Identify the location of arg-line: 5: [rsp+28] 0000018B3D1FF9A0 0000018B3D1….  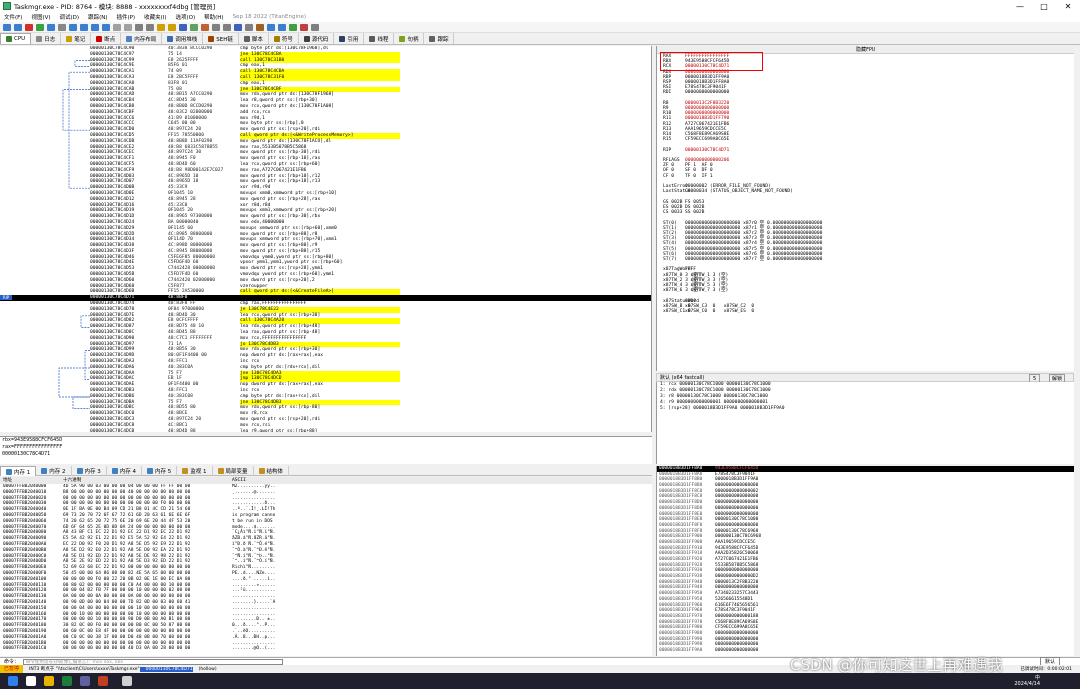
(722, 408).